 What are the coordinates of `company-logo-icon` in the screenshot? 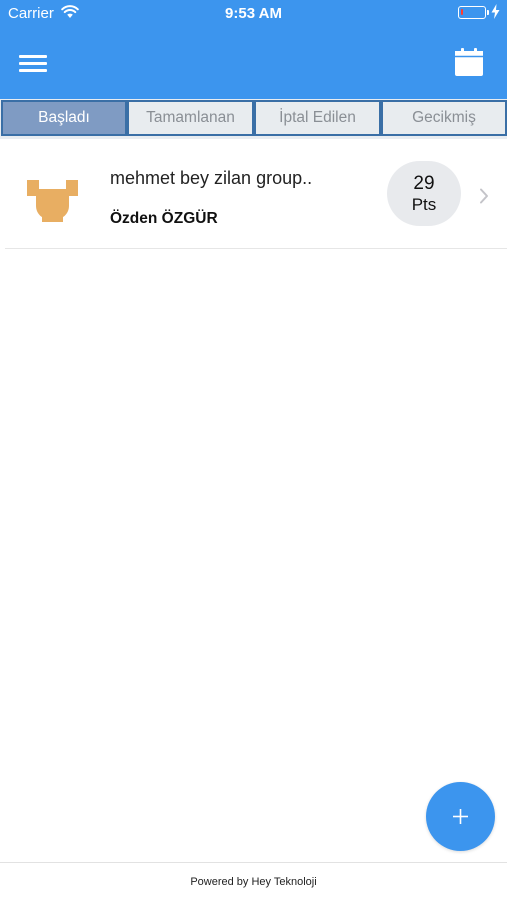 It's located at (52, 201).